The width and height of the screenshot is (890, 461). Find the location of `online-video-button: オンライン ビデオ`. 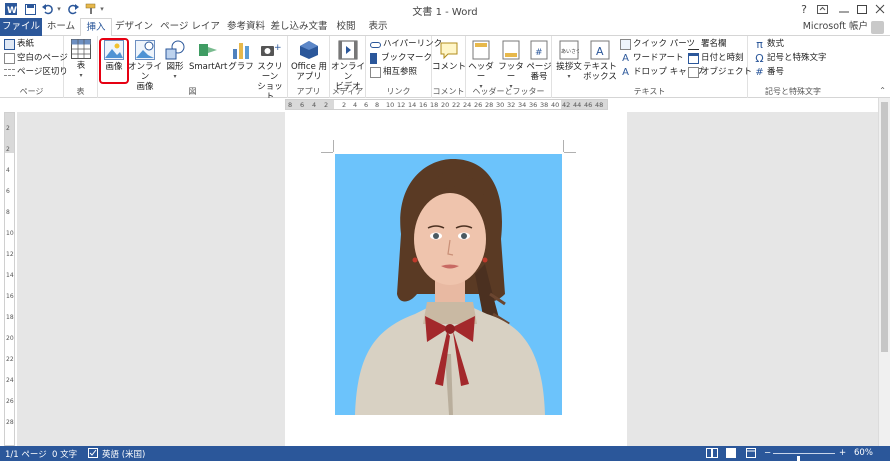

online-video-button: オンライン ビデオ is located at coordinates (348, 66).